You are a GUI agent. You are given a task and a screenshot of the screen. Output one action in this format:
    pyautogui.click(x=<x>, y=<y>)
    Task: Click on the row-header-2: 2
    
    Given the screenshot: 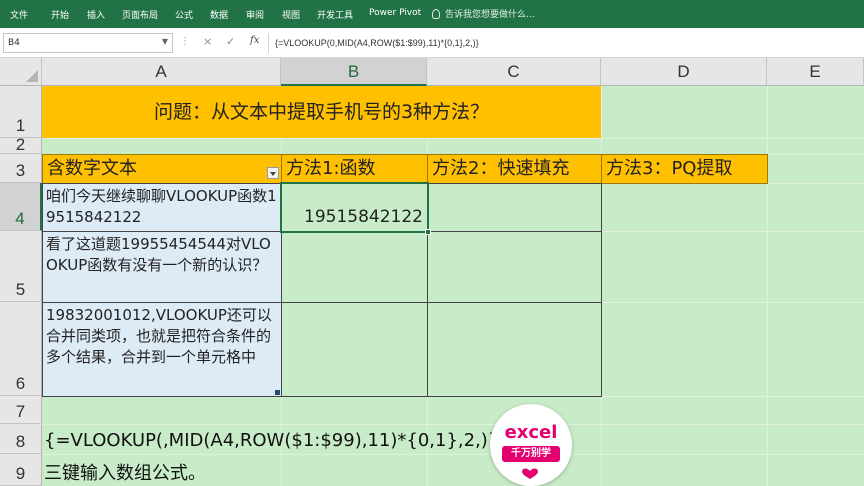 What is the action you would take?
    pyautogui.click(x=21, y=145)
    